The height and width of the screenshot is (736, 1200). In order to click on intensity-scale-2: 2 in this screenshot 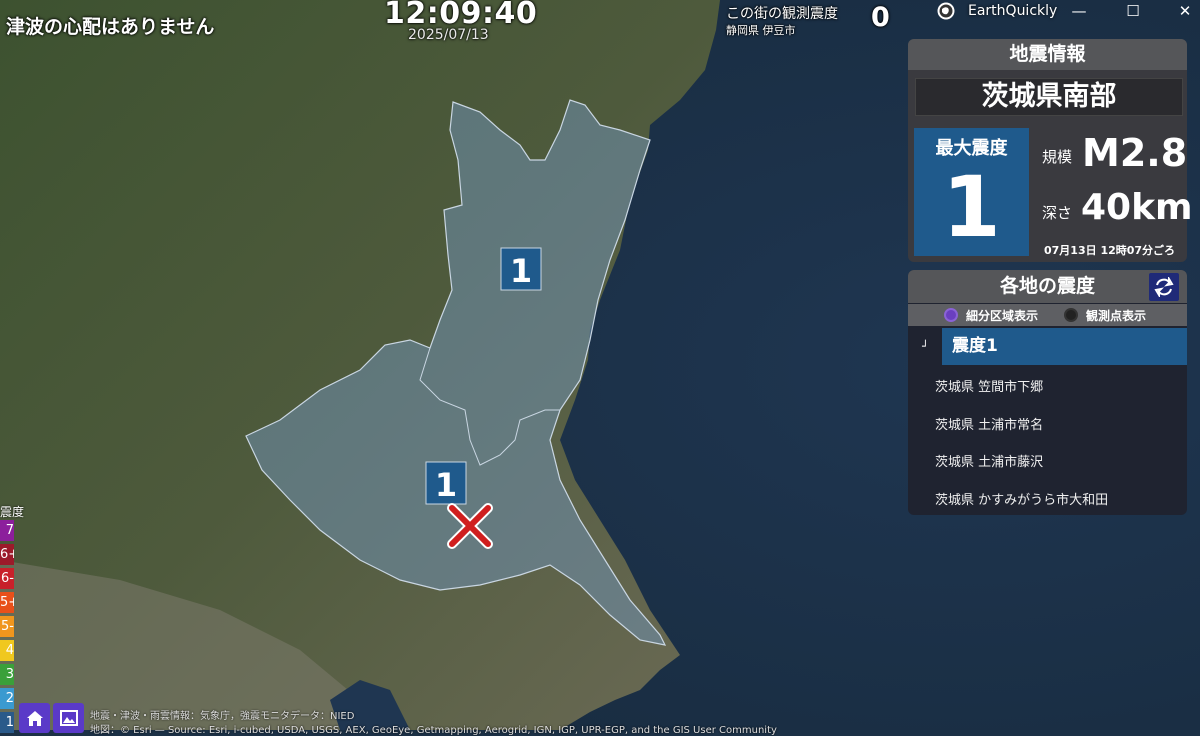, I will do `click(7, 698)`.